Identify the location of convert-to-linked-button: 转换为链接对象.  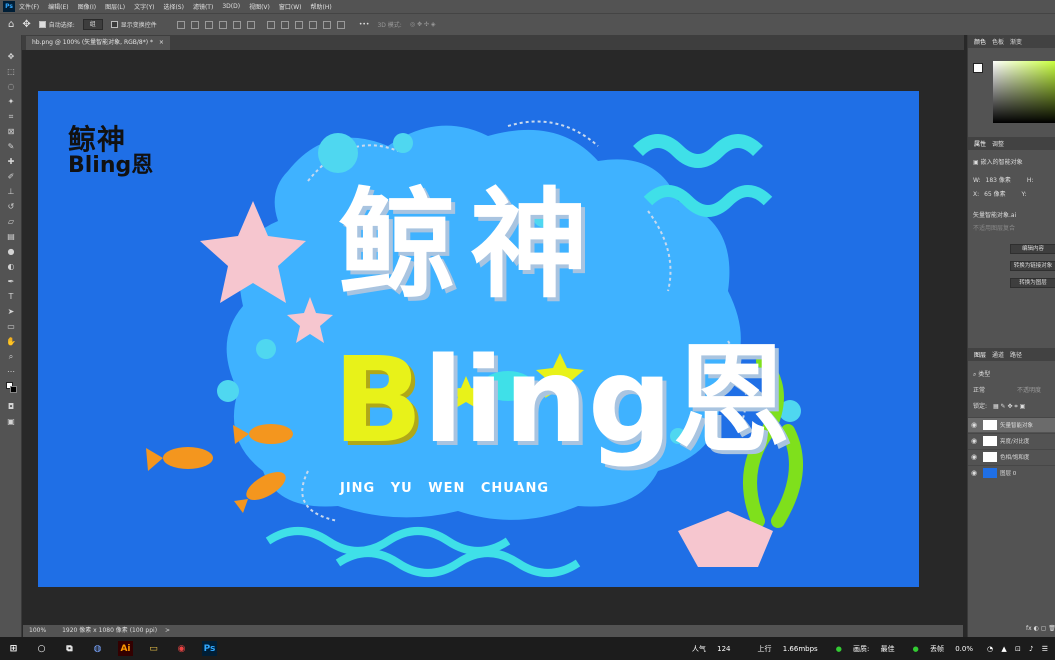
(1032, 266).